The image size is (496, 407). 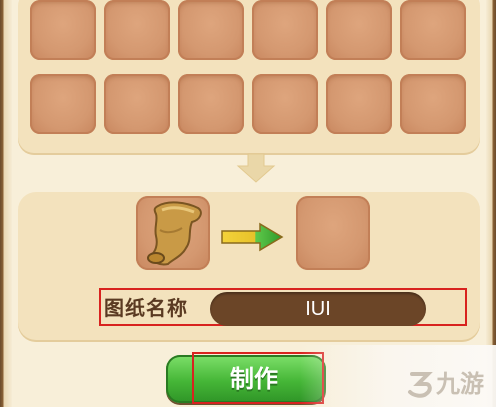 I want to click on make-button-label: 制作, so click(x=254, y=379).